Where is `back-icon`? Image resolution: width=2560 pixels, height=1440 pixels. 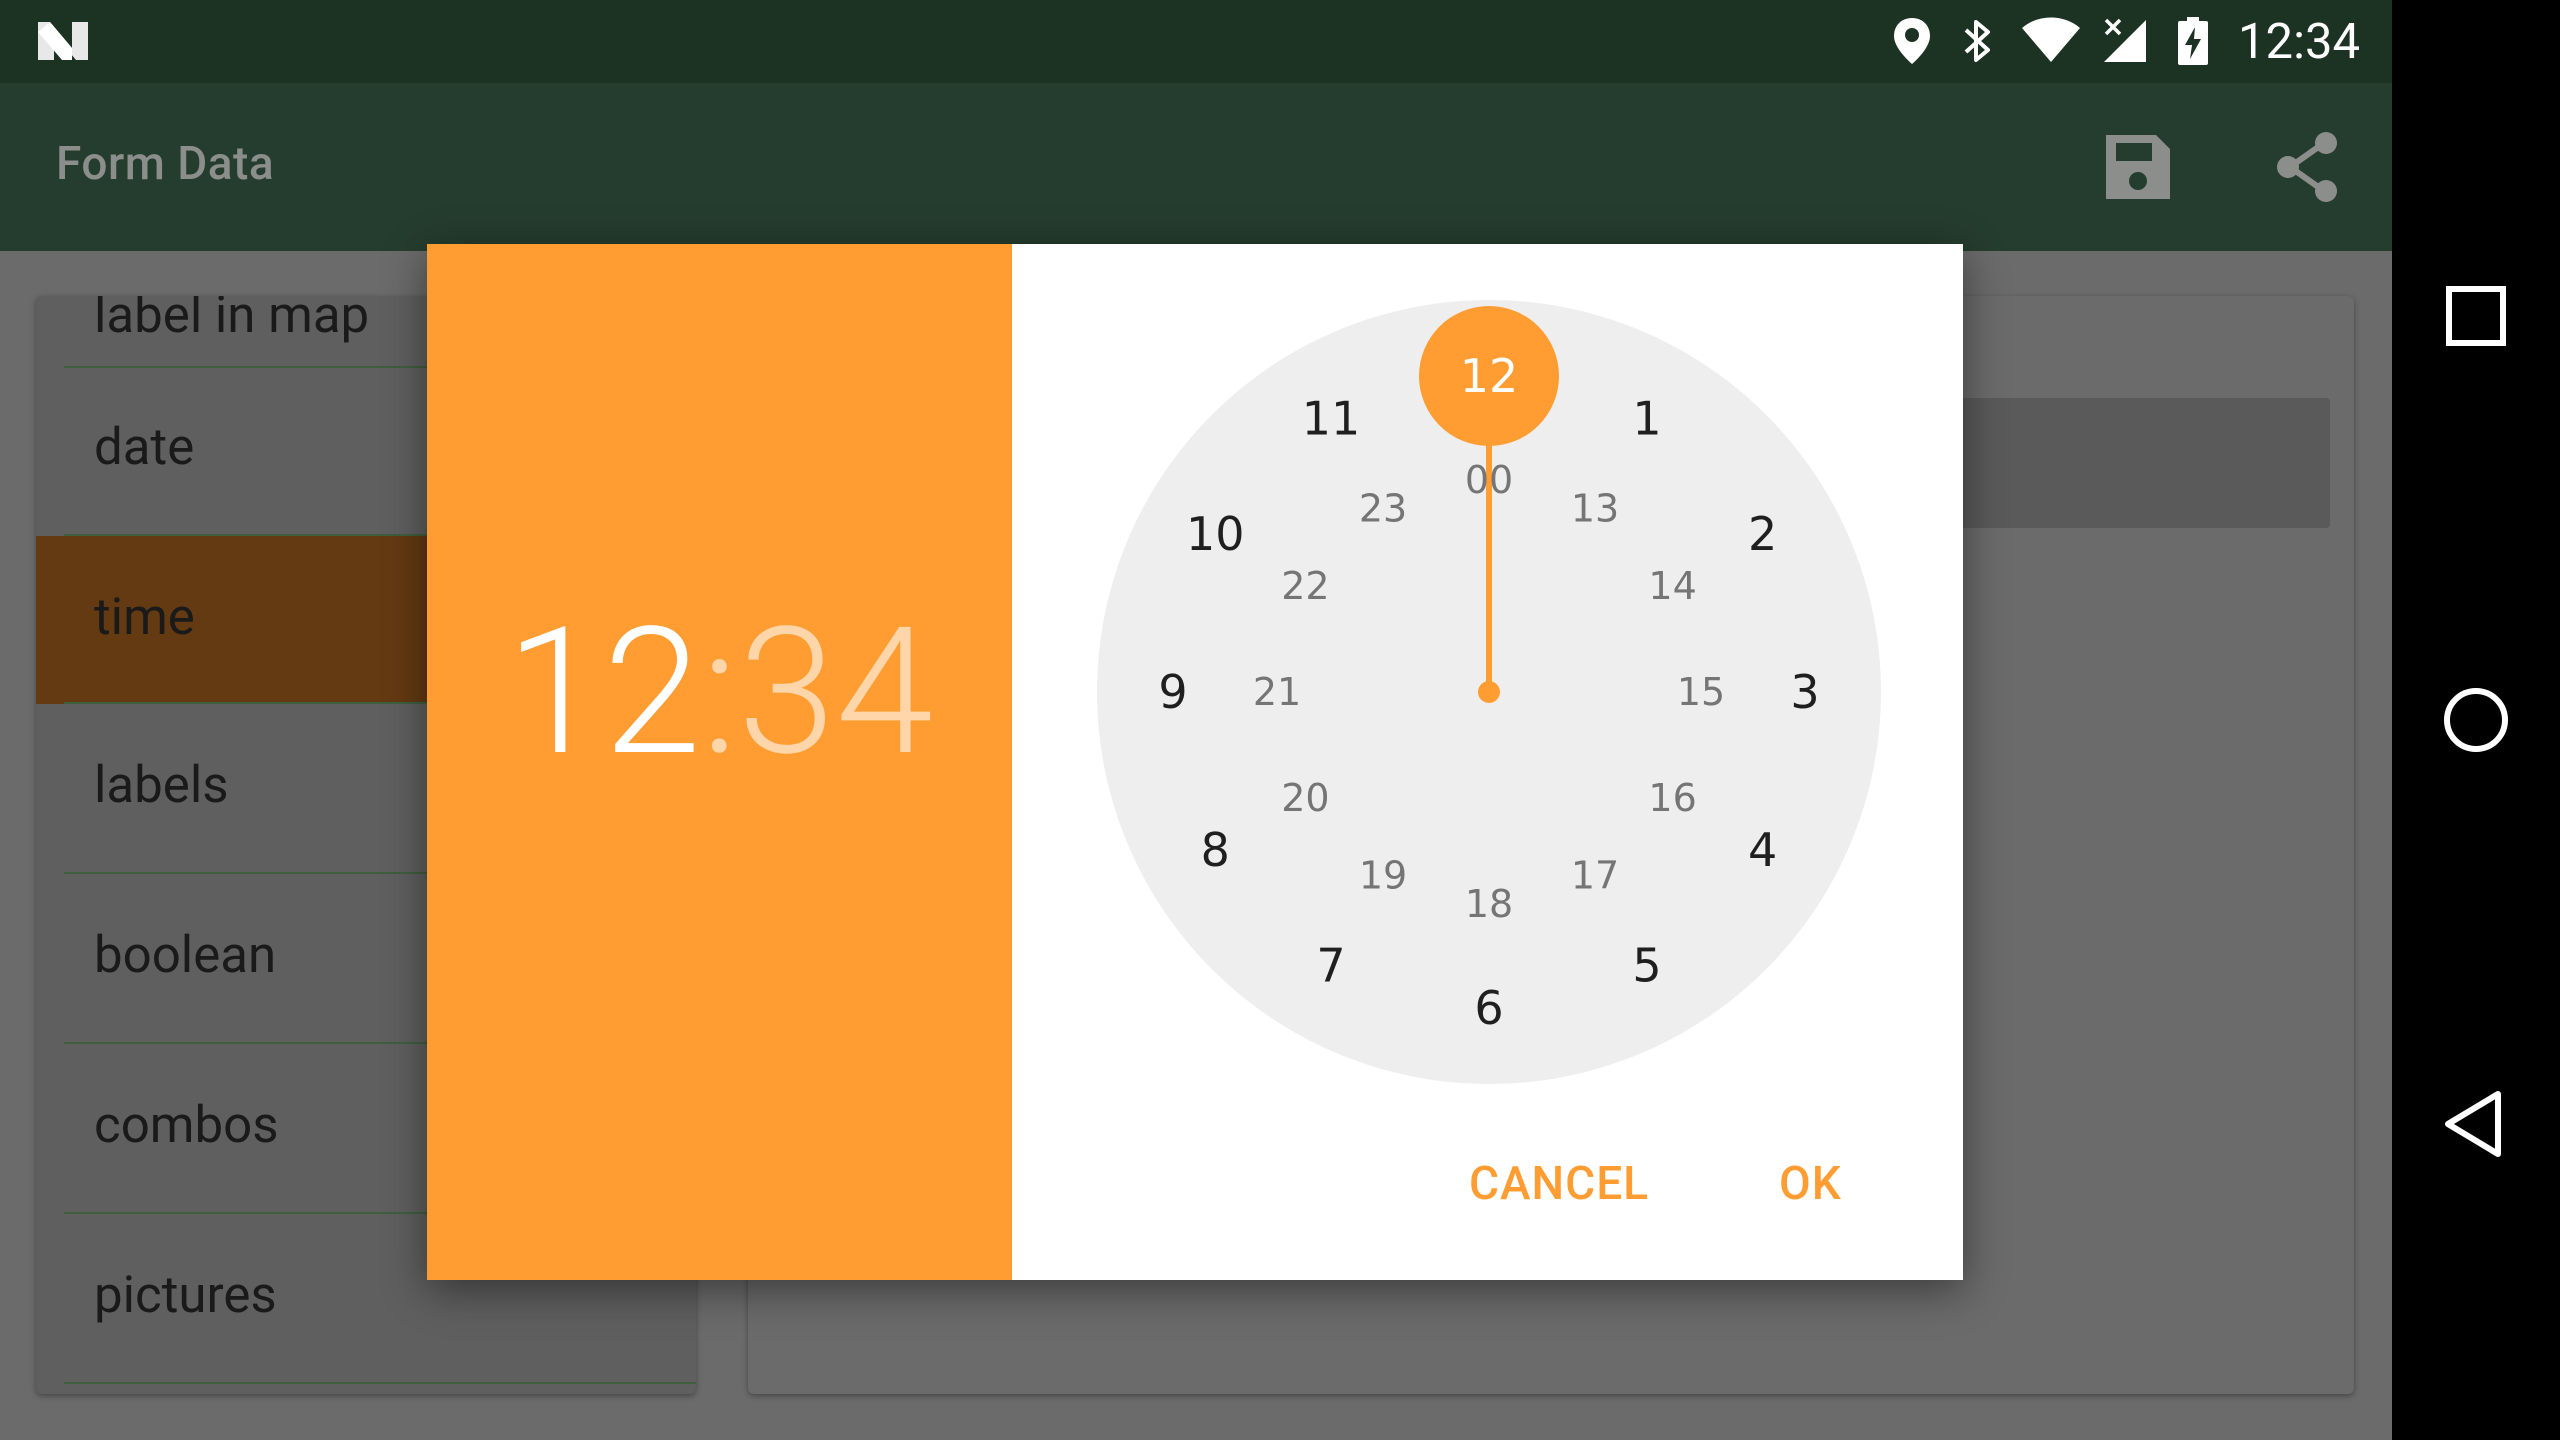
back-icon is located at coordinates (2476, 1124).